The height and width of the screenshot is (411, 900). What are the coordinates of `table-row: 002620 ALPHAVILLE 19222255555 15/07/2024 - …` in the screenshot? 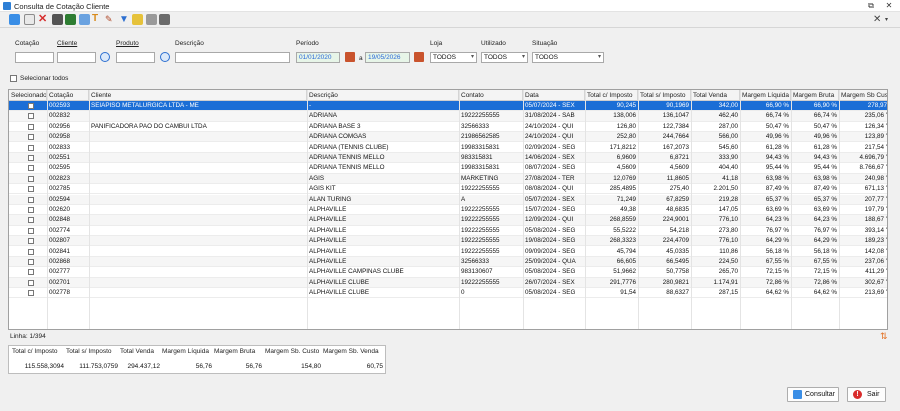 It's located at (448, 210).